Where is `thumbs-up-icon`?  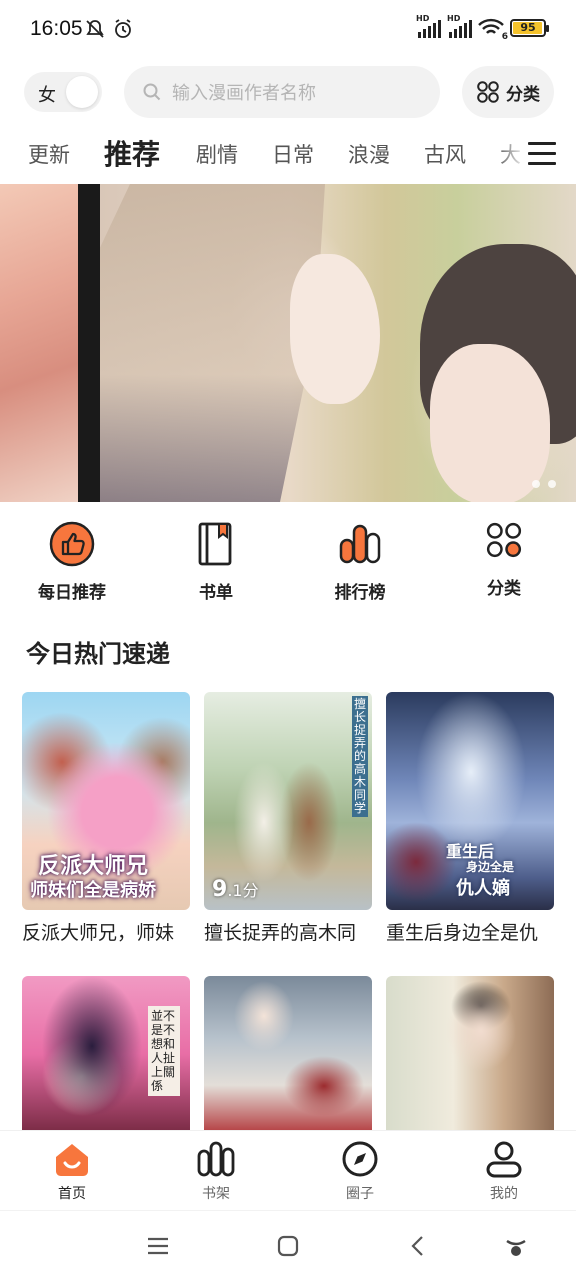 thumbs-up-icon is located at coordinates (72, 544).